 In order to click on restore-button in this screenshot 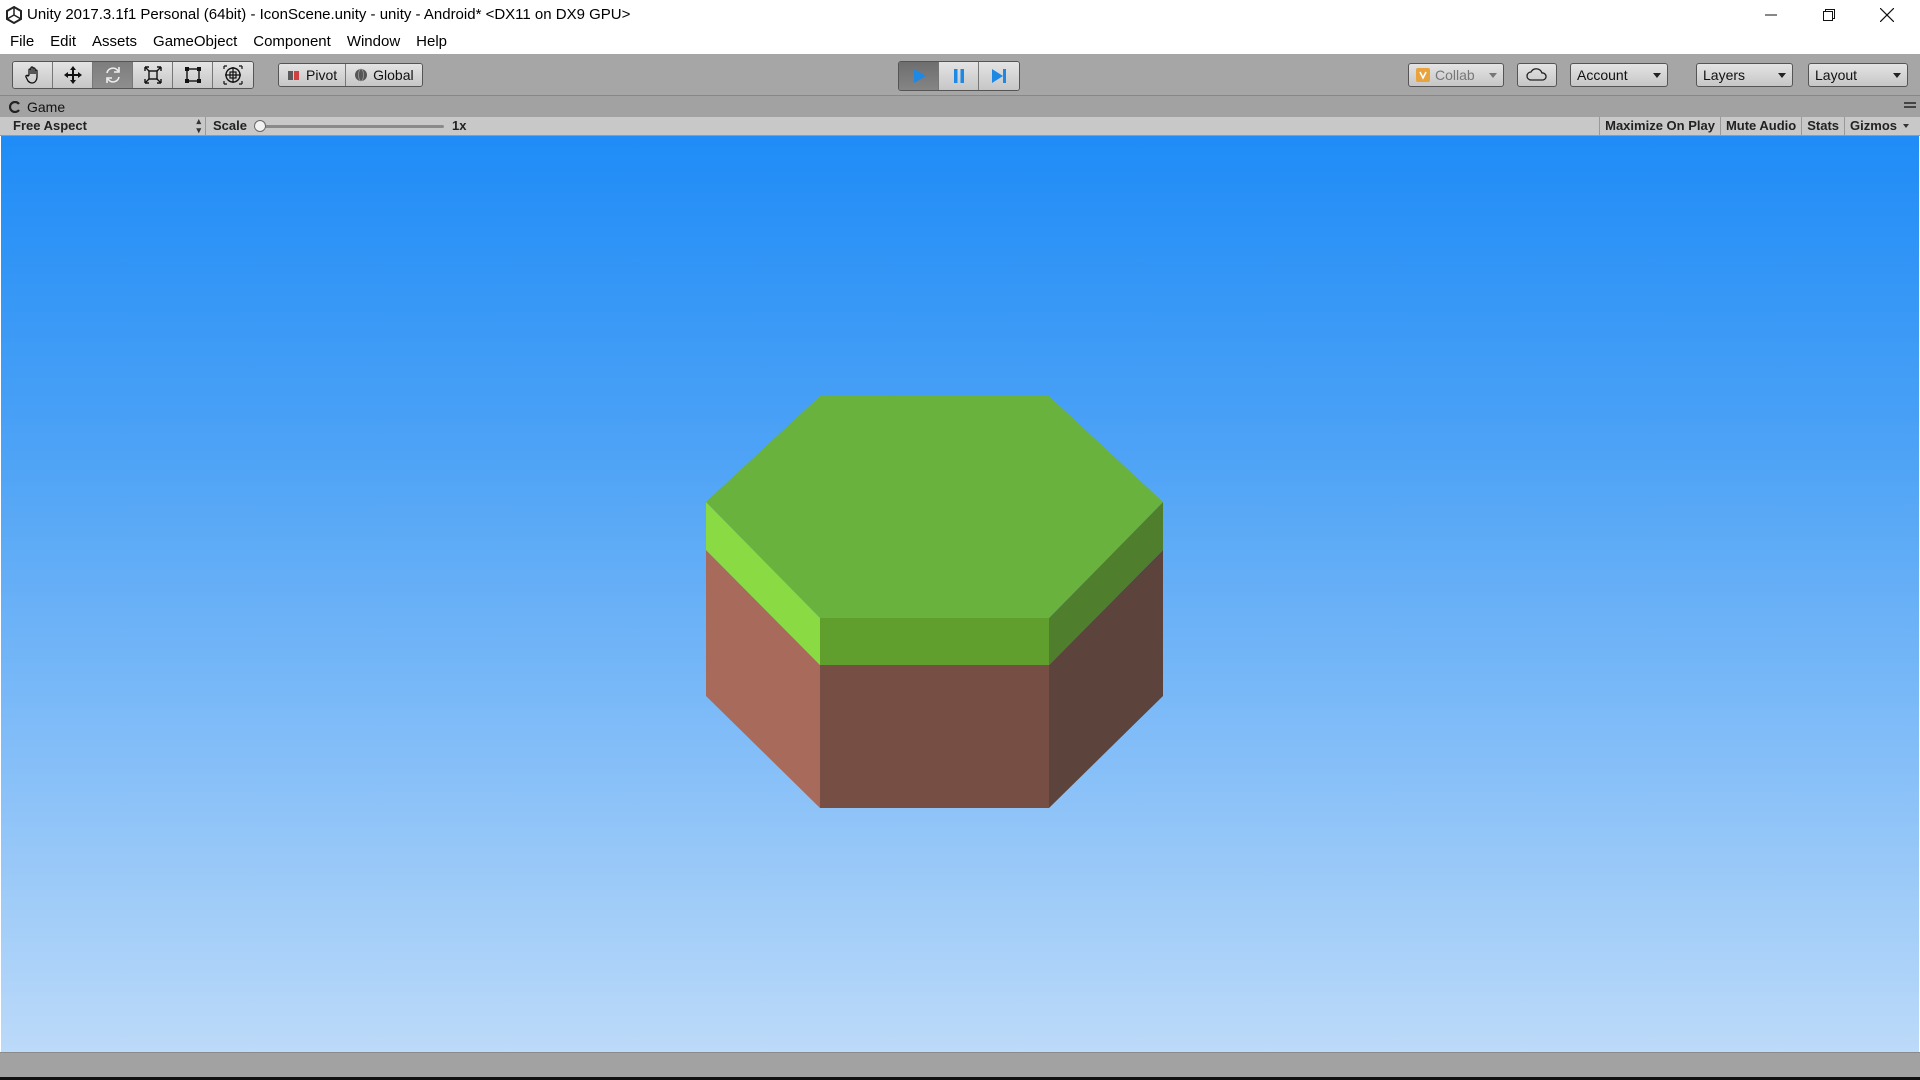, I will do `click(1829, 15)`.